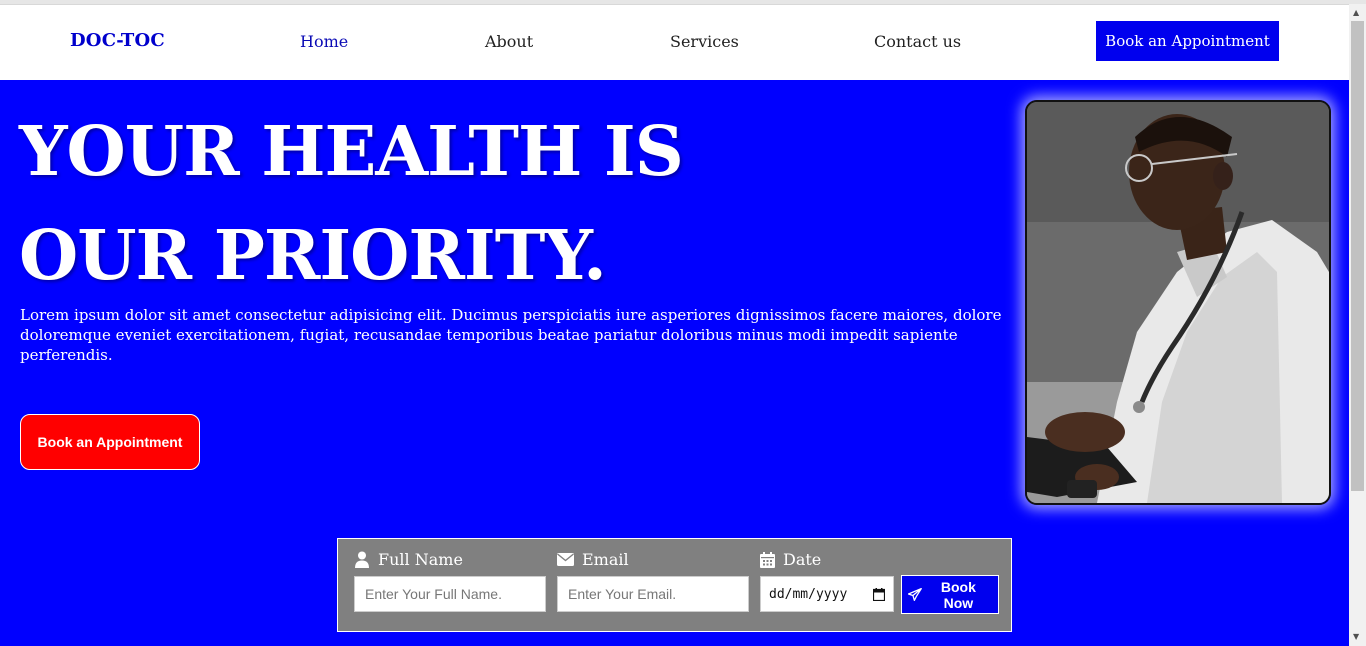 The width and height of the screenshot is (1366, 646). Describe the element at coordinates (362, 559) in the screenshot. I see `user-icon` at that location.